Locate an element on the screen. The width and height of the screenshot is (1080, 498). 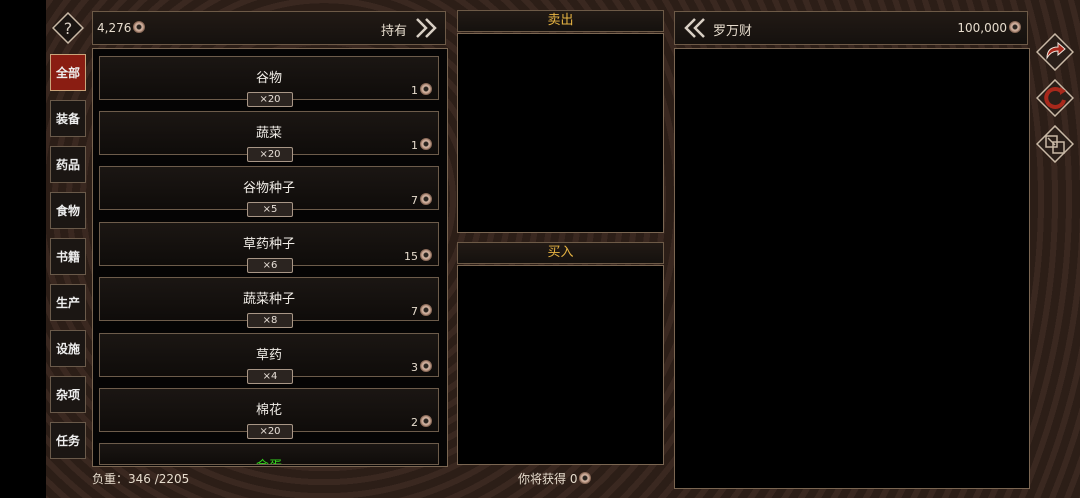
tab-facilities: 设施 is located at coordinates (68, 348).